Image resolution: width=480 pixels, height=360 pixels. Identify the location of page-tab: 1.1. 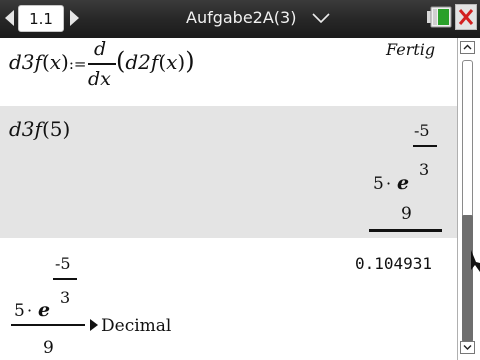
(41, 18).